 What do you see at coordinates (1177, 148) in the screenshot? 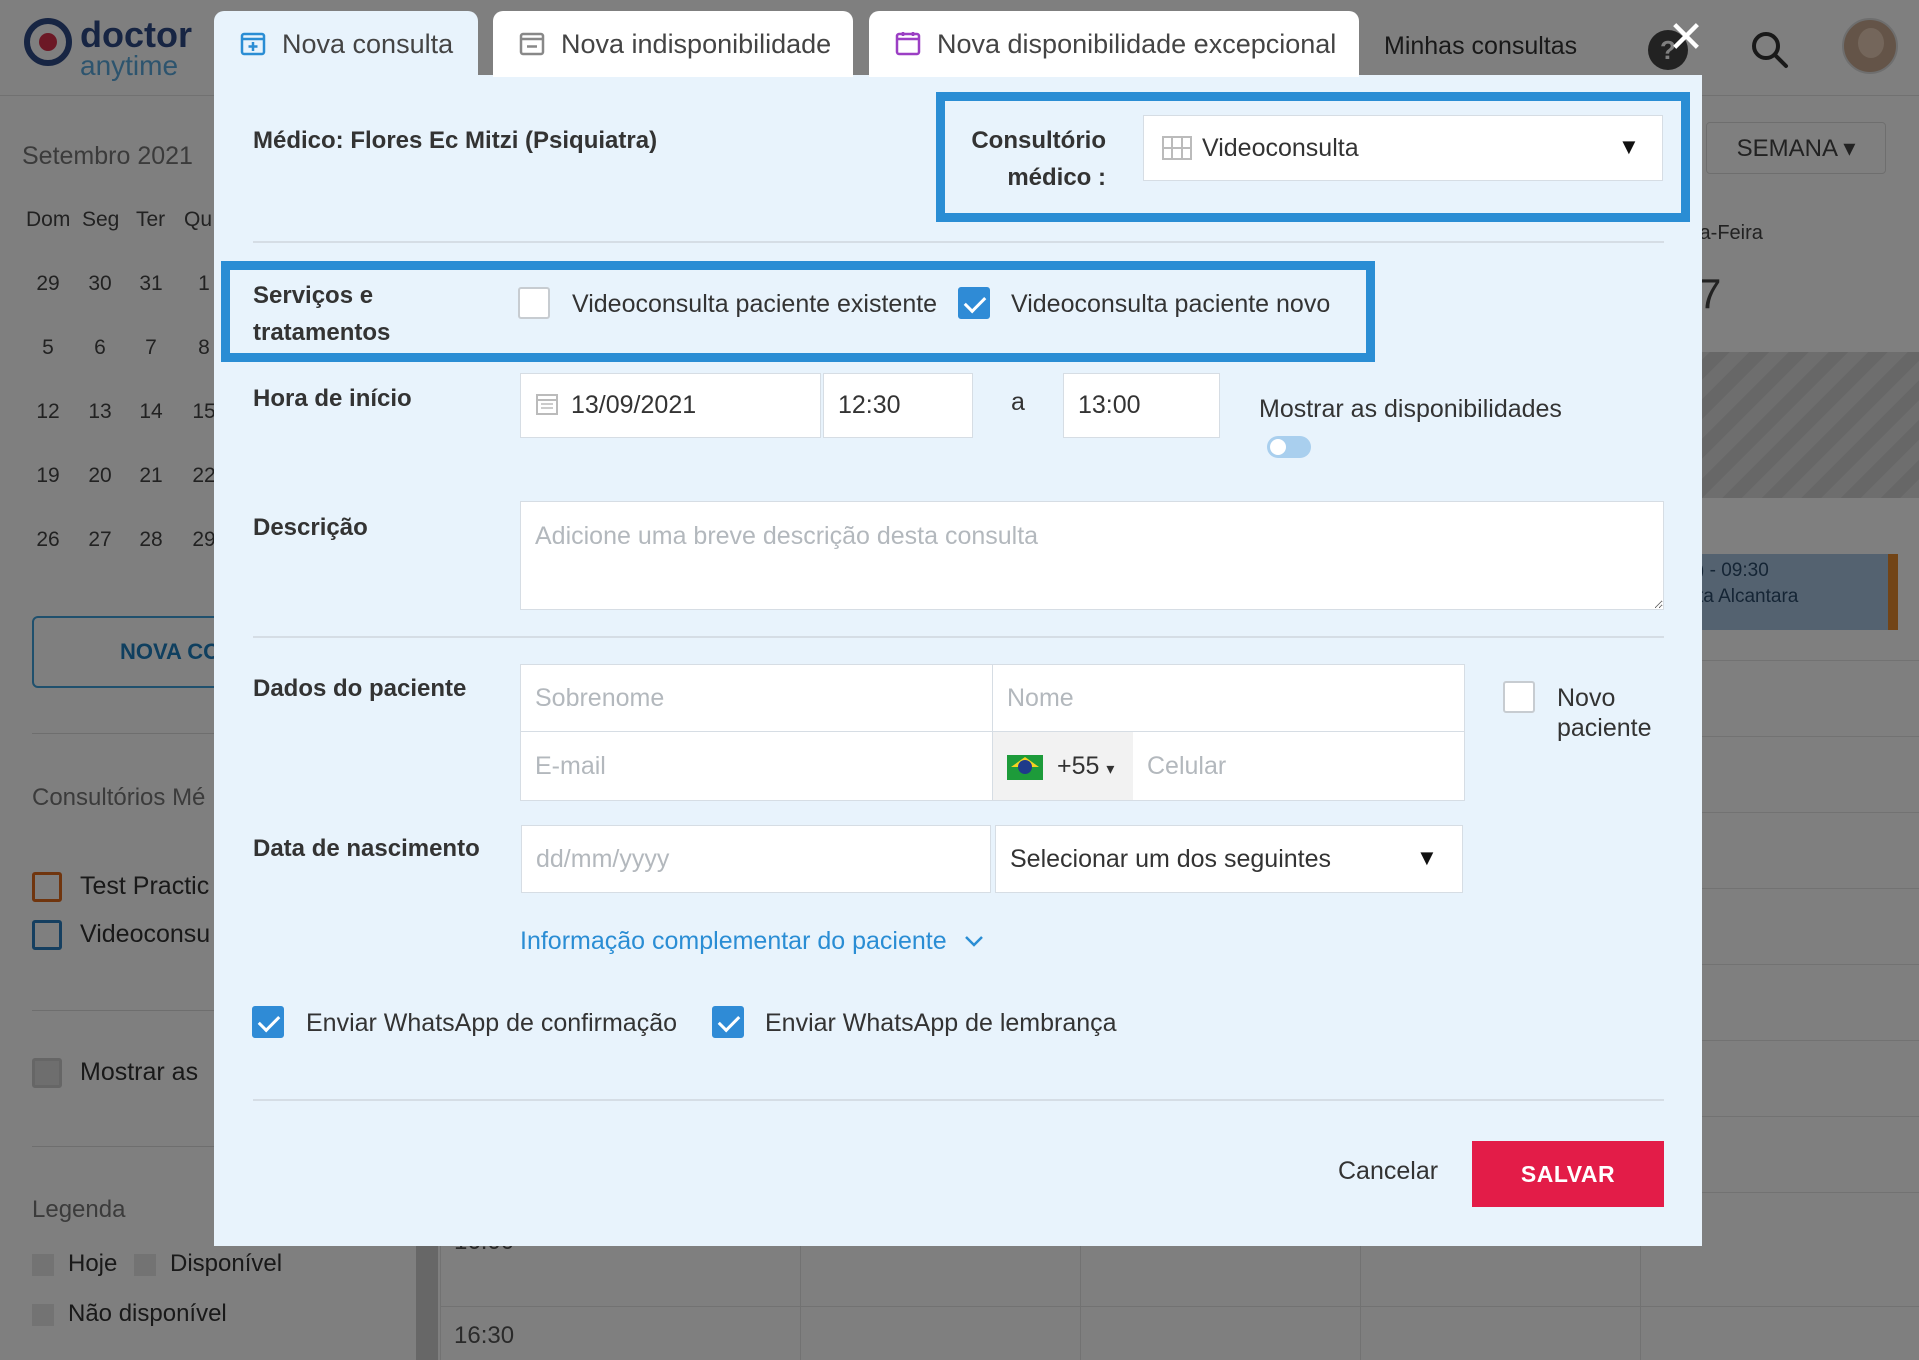
I see `grid-icon` at bounding box center [1177, 148].